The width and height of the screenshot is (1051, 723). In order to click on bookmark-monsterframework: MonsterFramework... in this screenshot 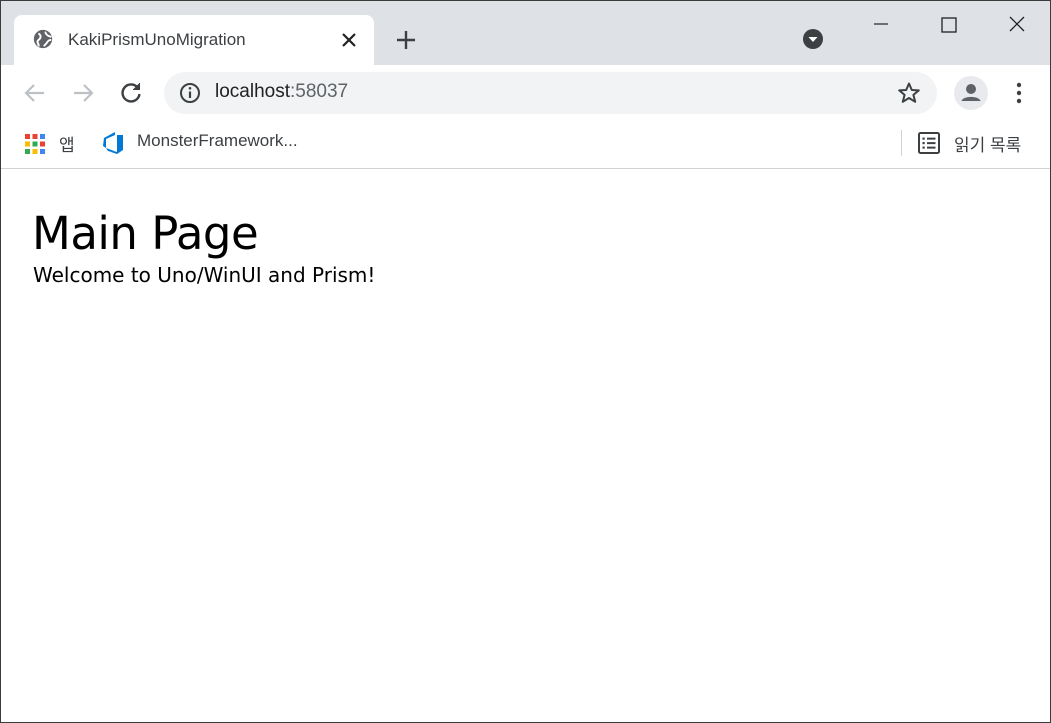, I will do `click(206, 142)`.